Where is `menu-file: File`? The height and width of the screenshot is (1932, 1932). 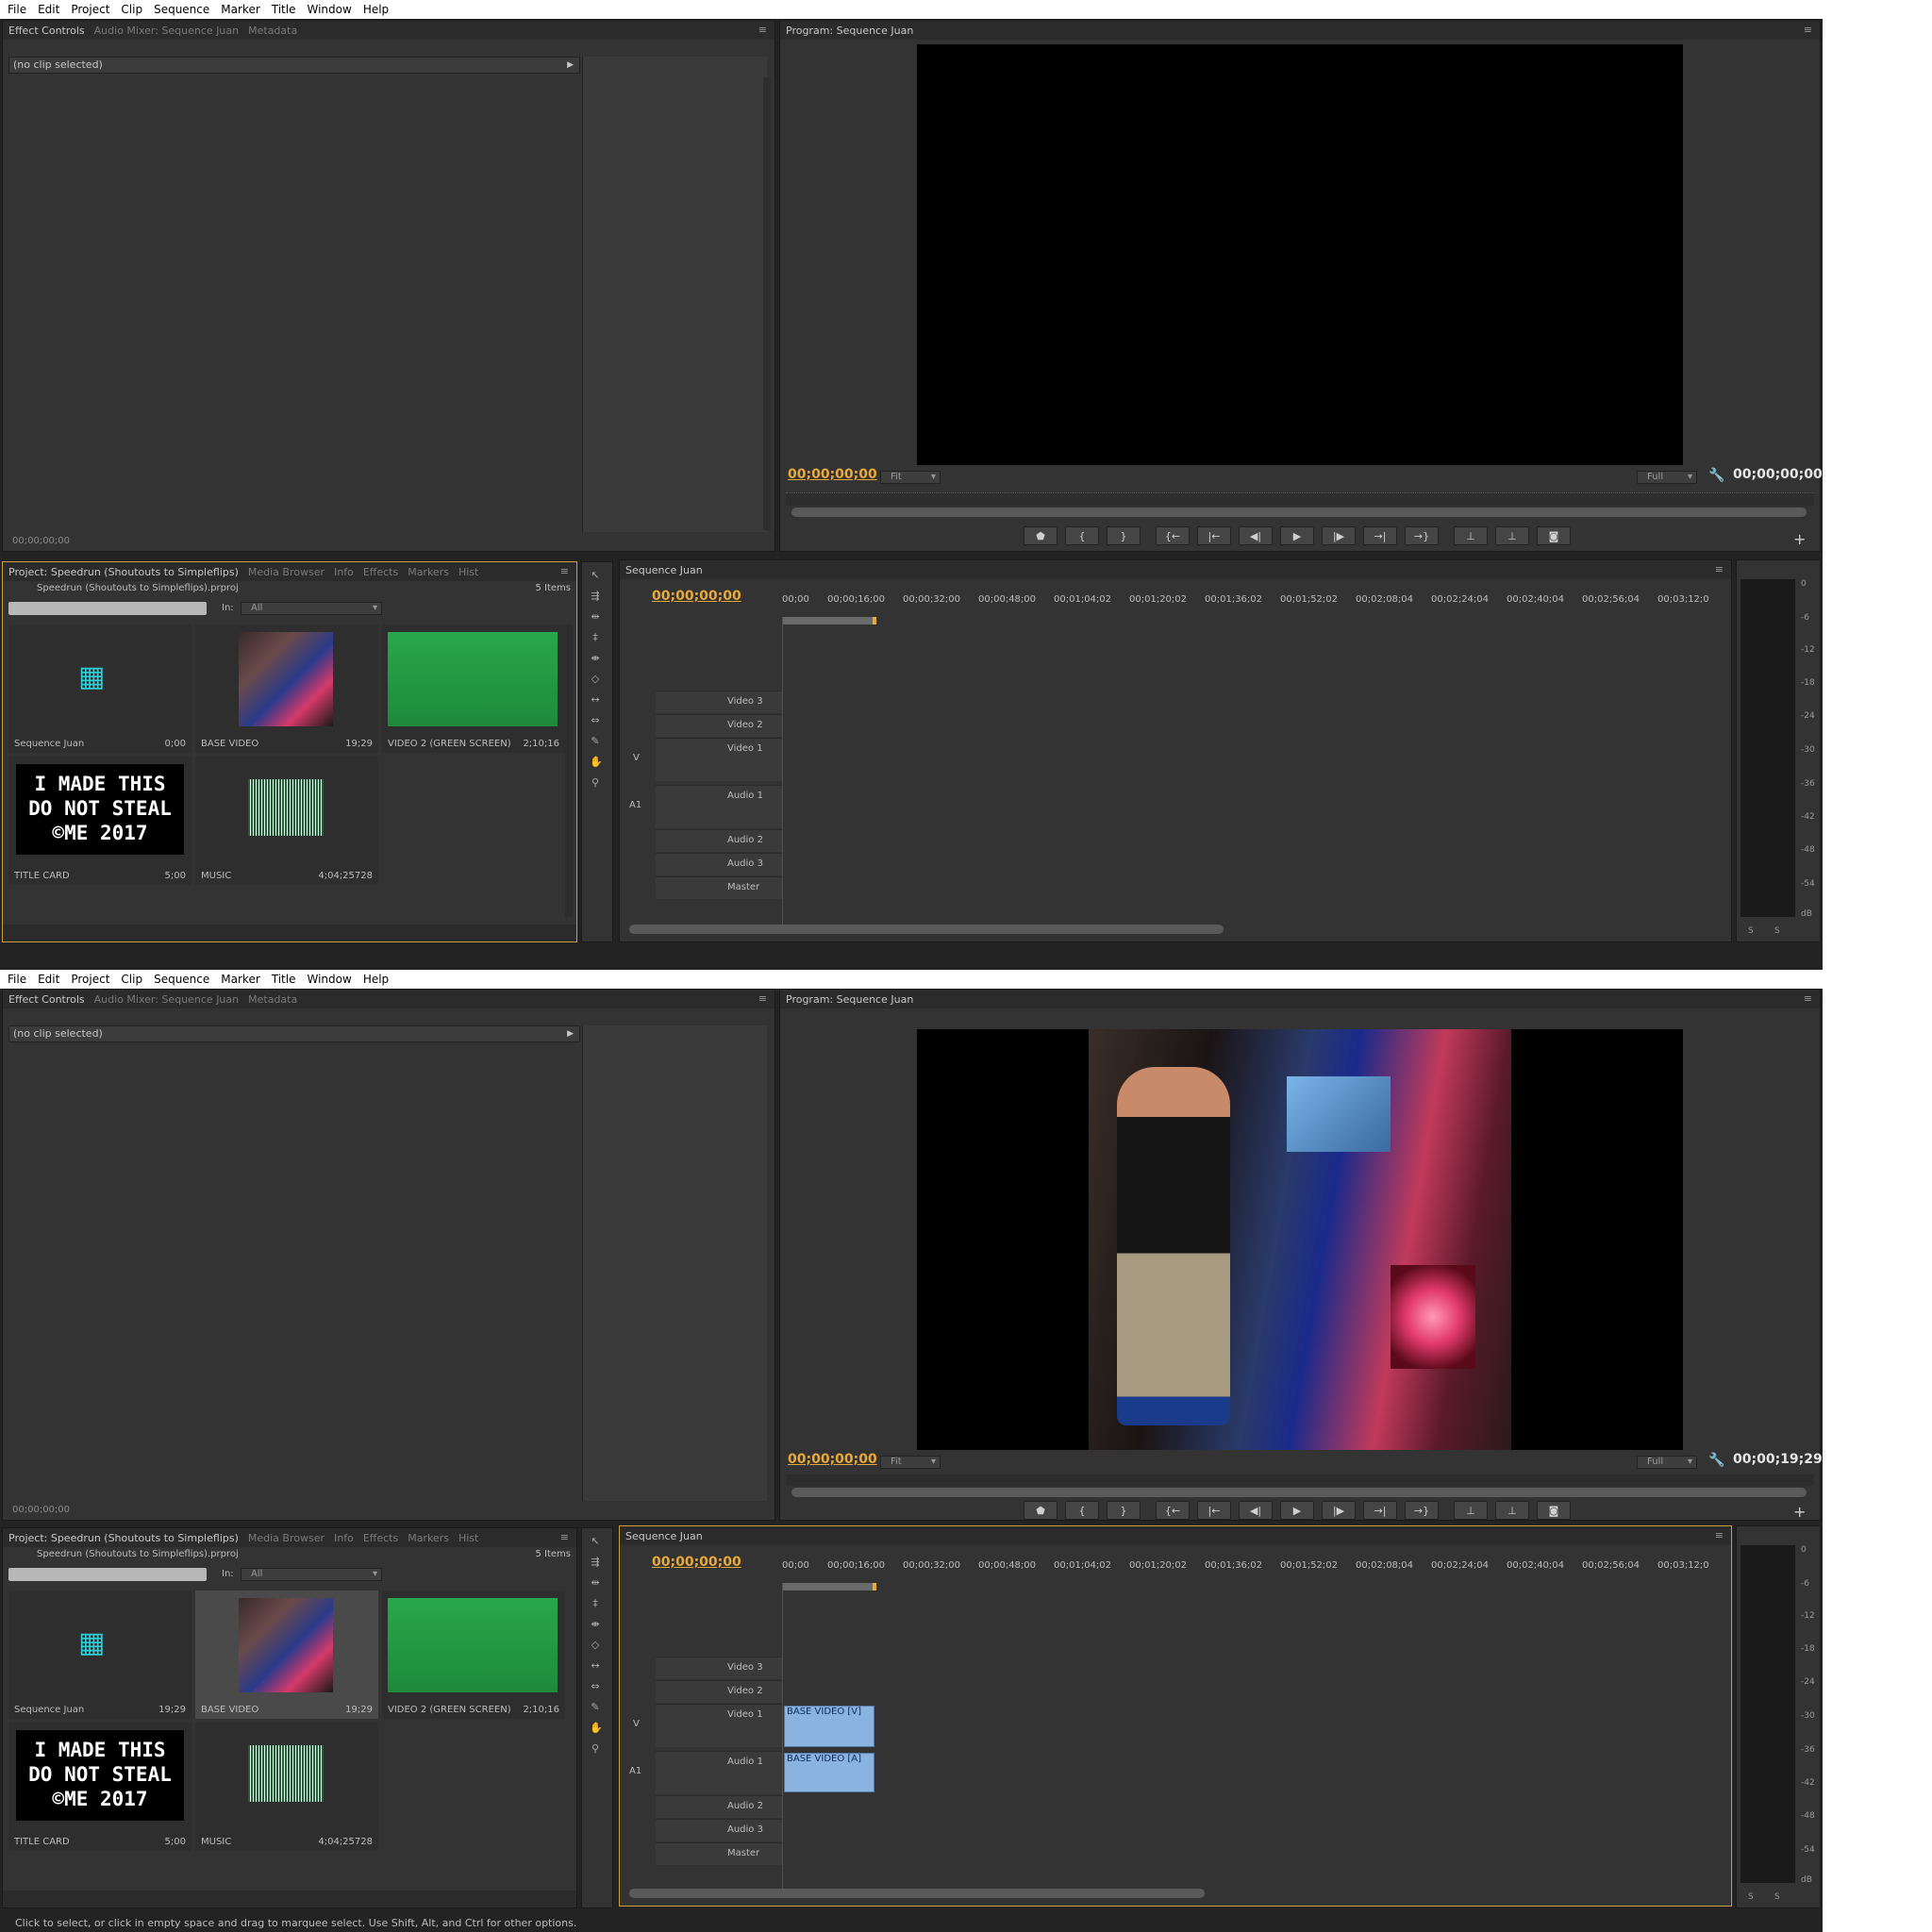 menu-file: File is located at coordinates (17, 979).